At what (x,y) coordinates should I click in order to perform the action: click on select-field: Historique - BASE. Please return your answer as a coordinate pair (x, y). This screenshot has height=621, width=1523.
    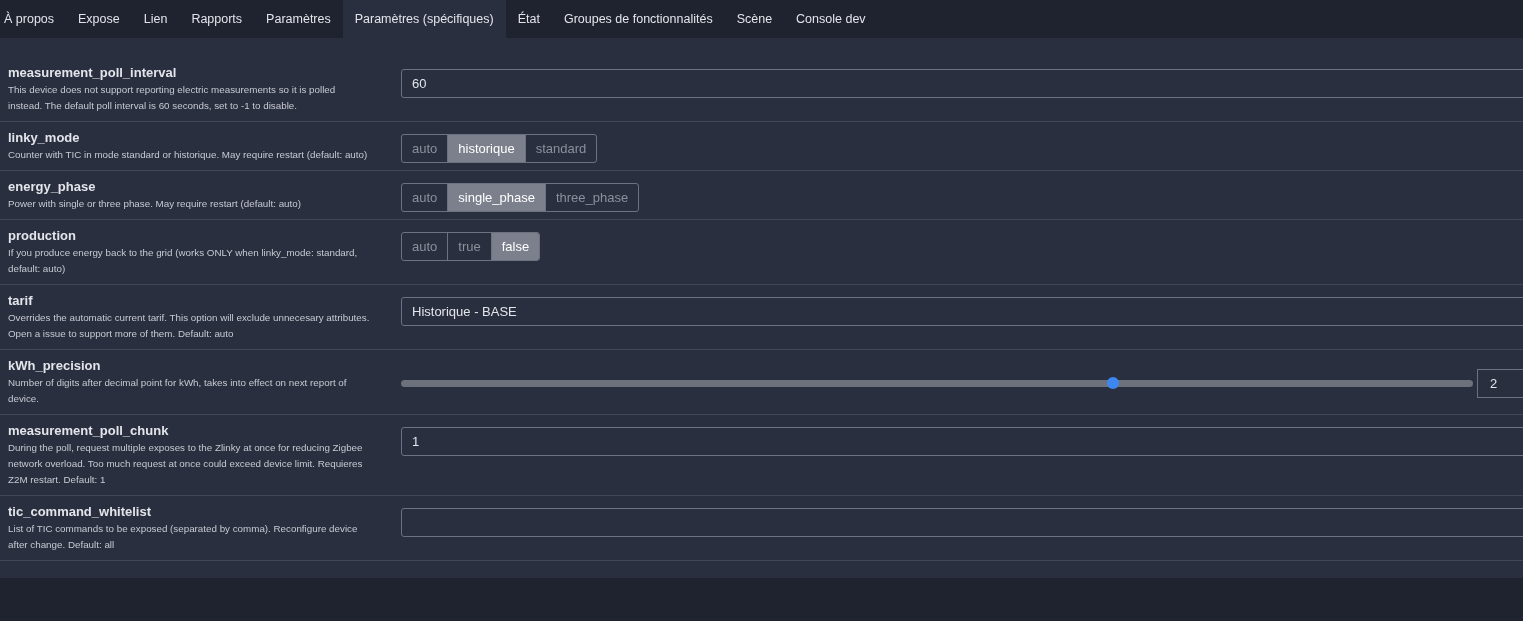
    Looking at the image, I should click on (962, 311).